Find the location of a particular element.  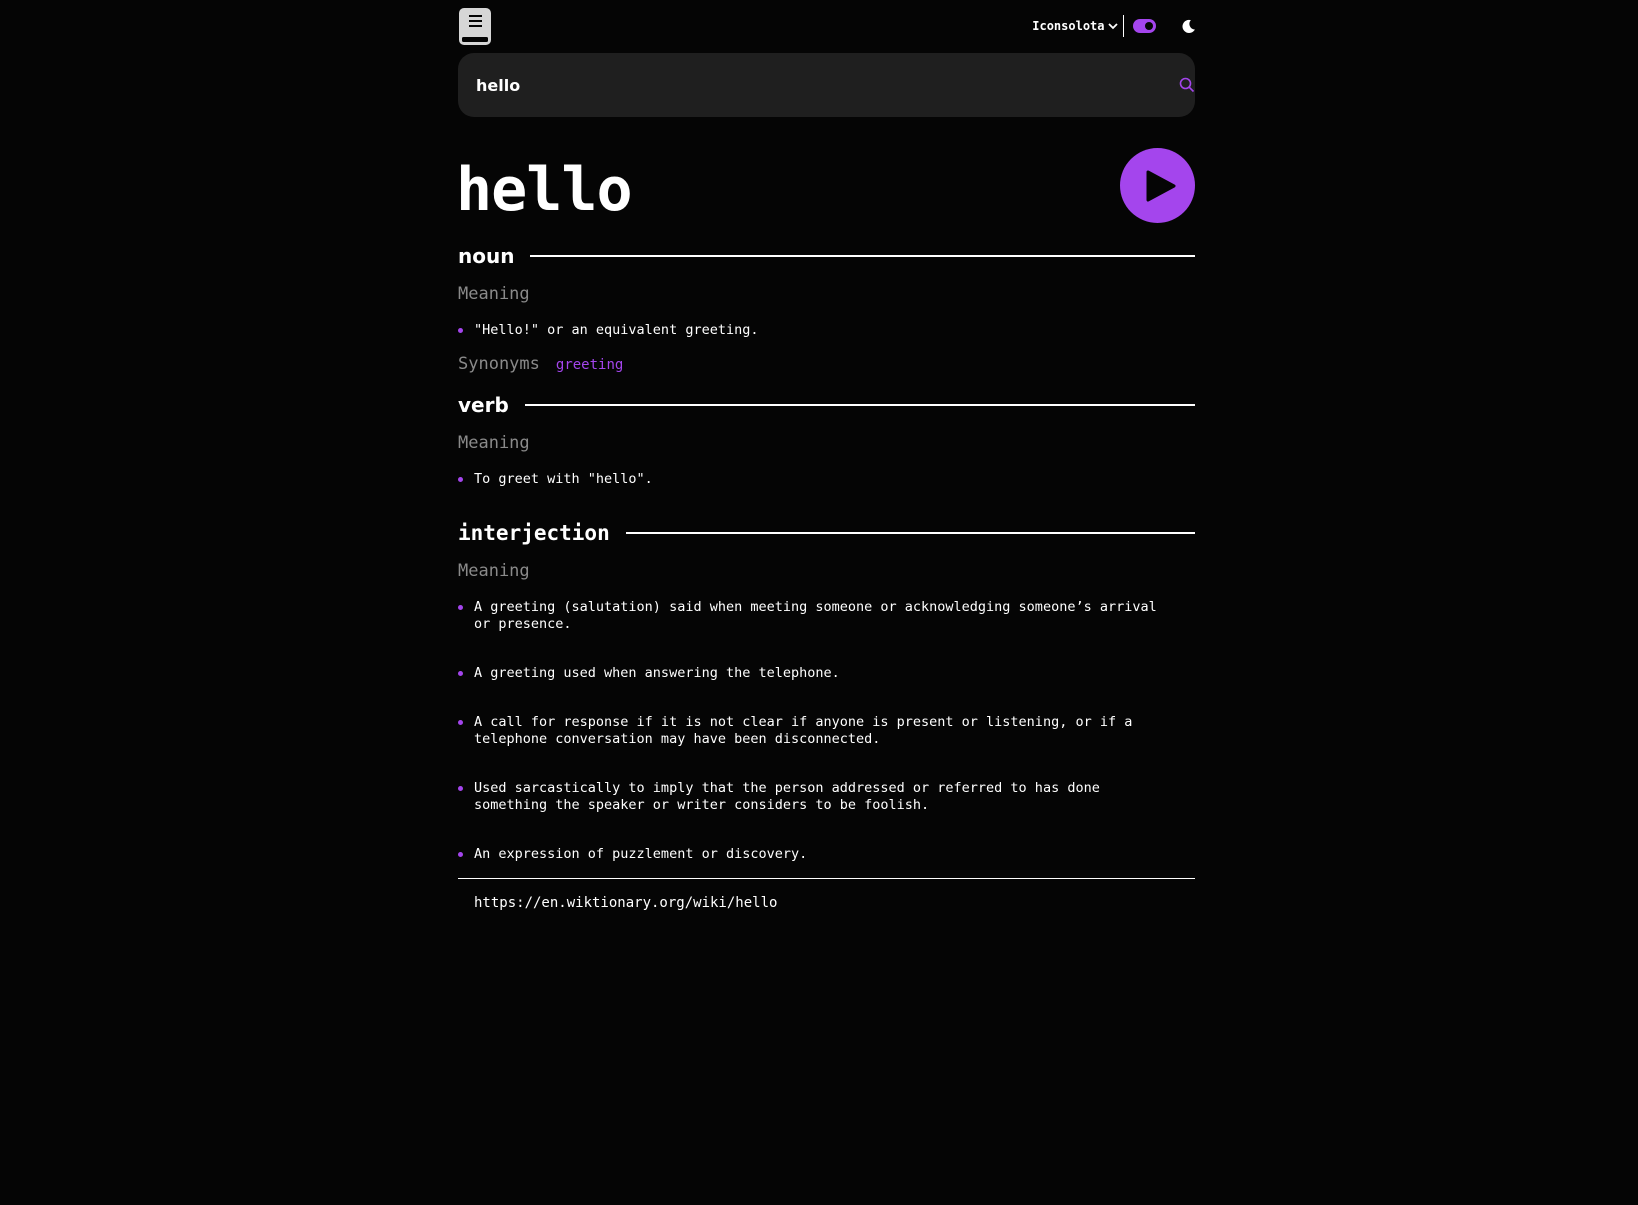

search-icon is located at coordinates (1187, 85).